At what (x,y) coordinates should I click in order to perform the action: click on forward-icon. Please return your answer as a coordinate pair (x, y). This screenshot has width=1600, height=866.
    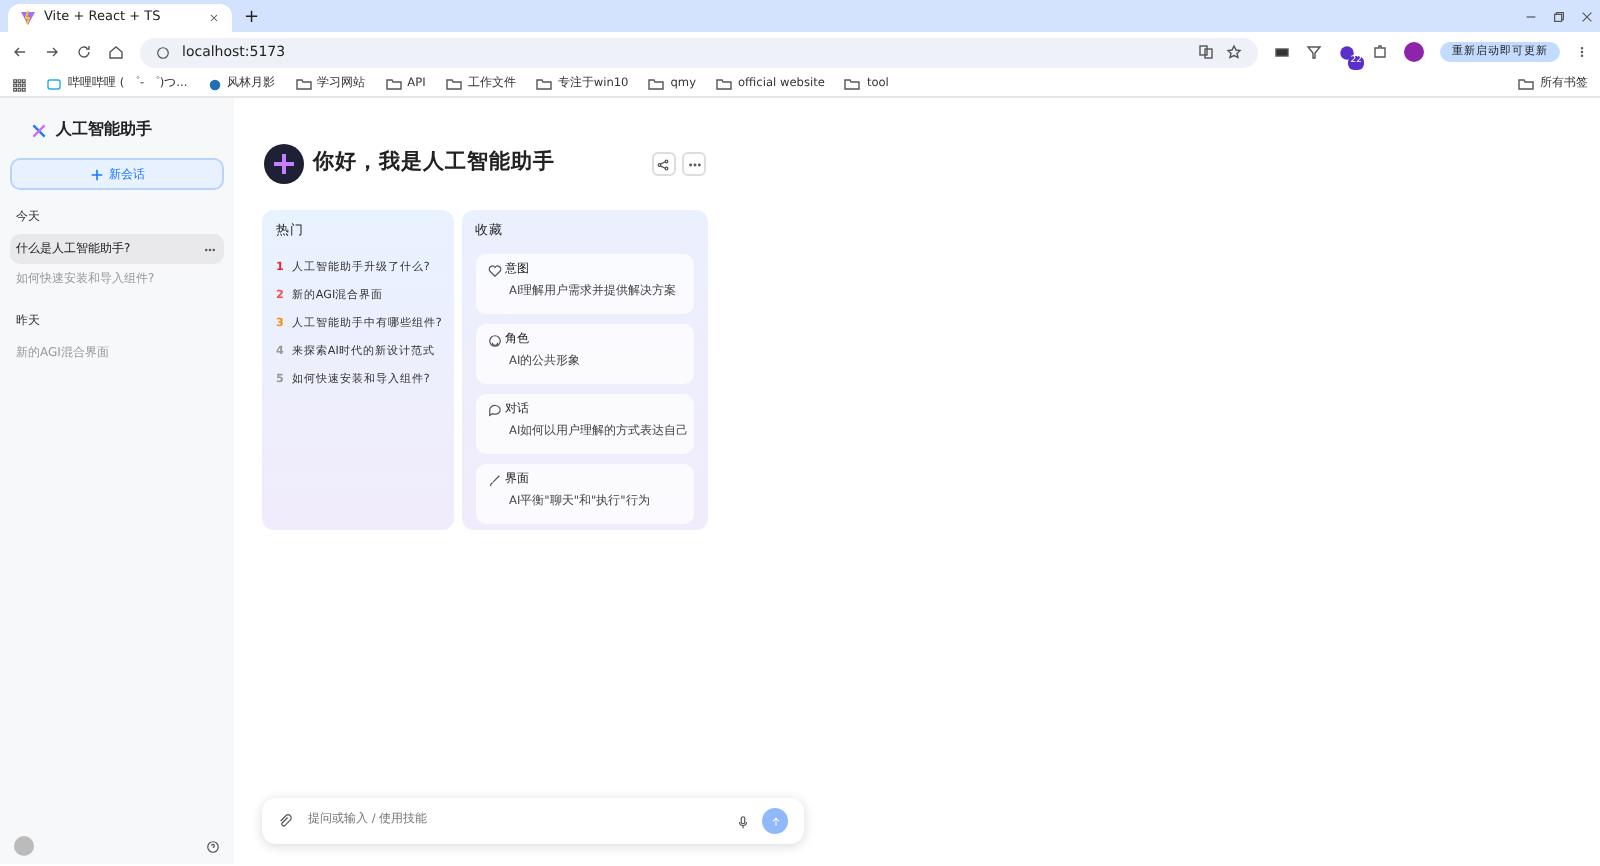
    Looking at the image, I should click on (52, 52).